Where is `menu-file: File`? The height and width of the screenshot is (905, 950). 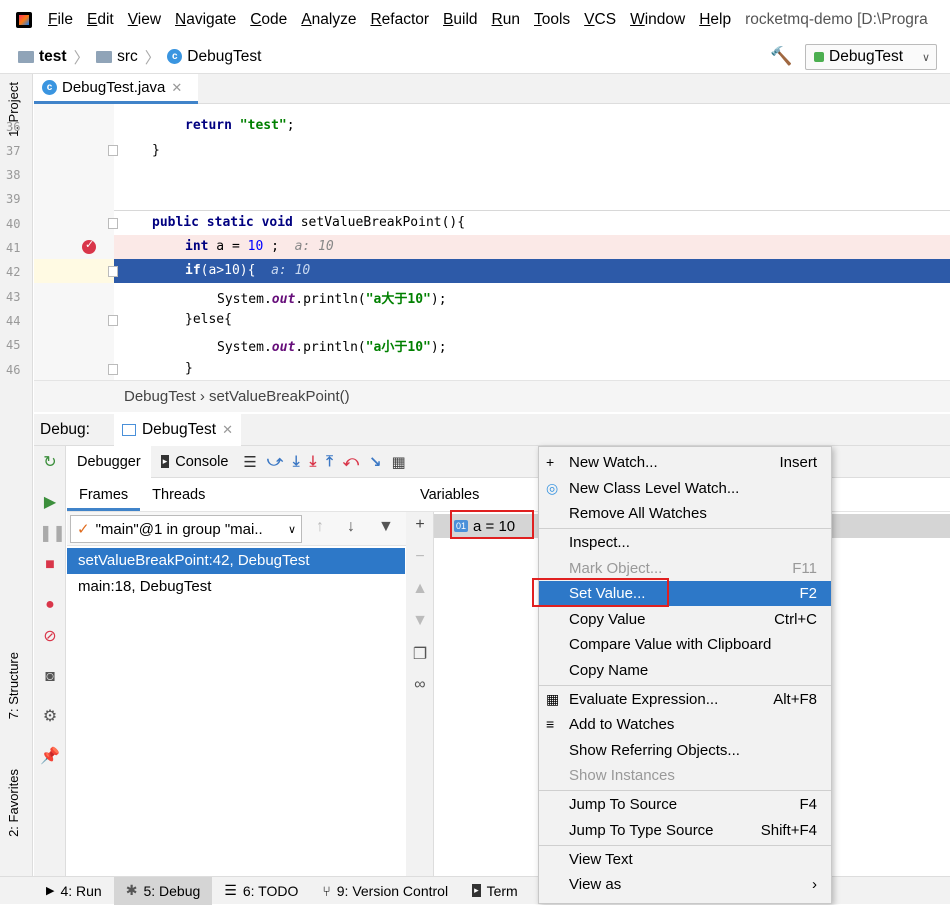 menu-file: File is located at coordinates (60, 20).